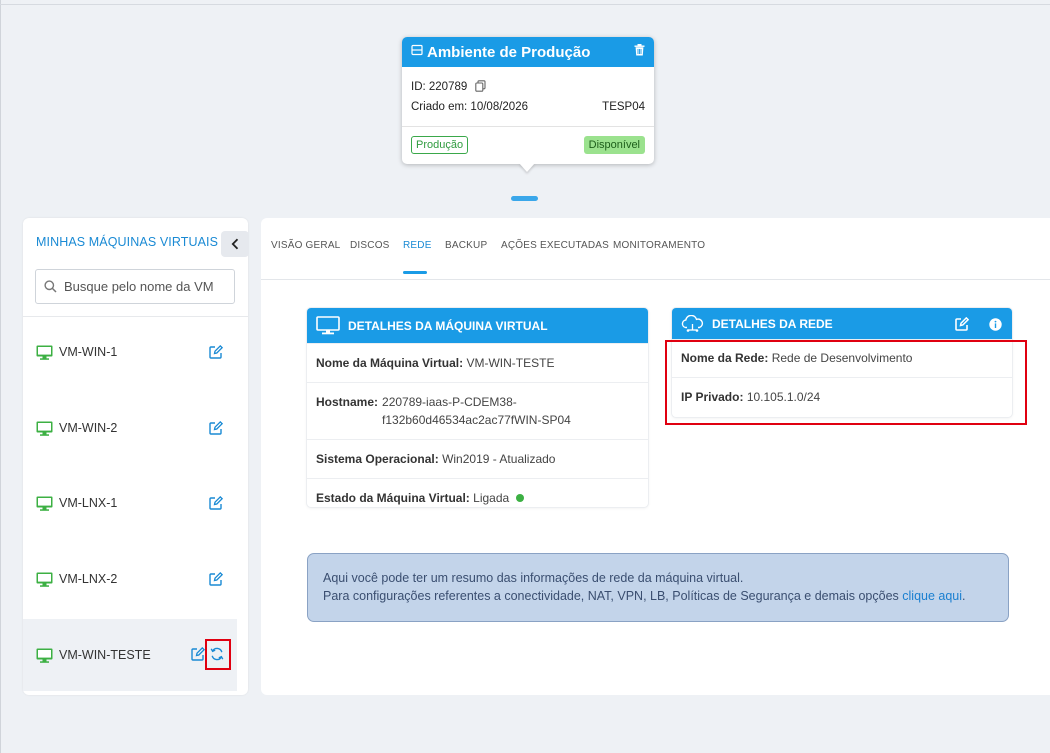 Image resolution: width=1050 pixels, height=753 pixels. Describe the element at coordinates (417, 52) in the screenshot. I see `server-icon` at that location.